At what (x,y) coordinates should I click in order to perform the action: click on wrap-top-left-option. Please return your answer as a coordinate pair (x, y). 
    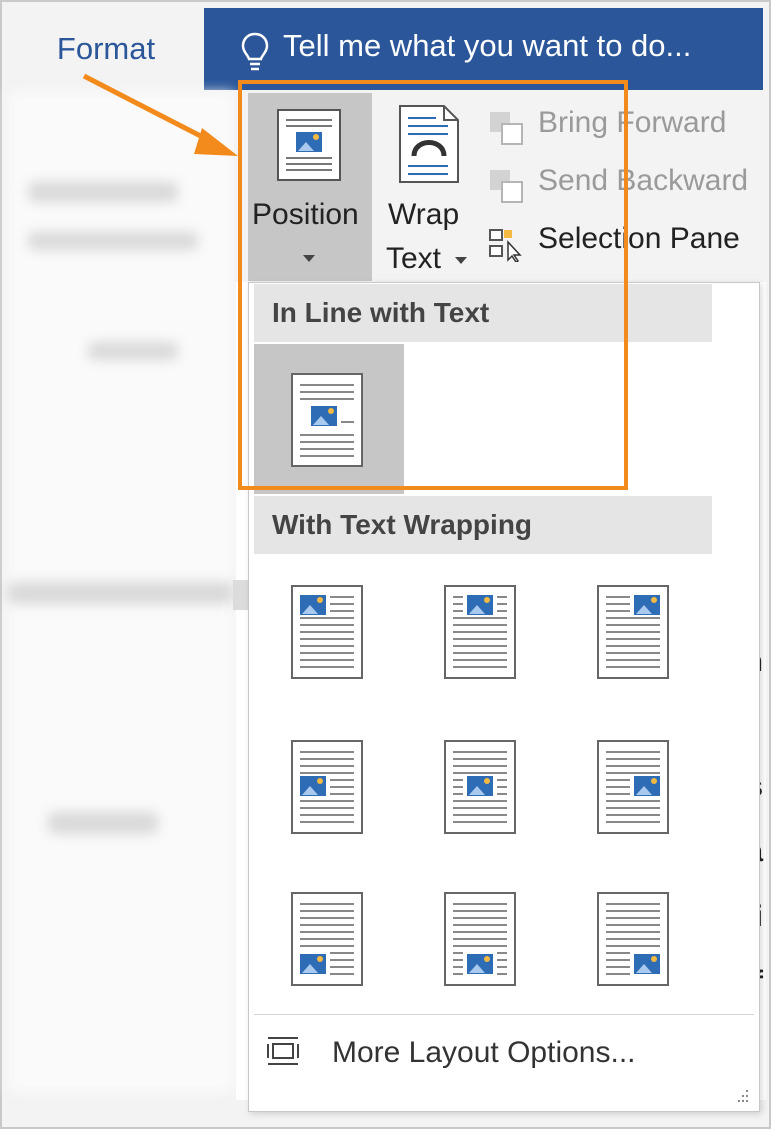
    Looking at the image, I should click on (327, 632).